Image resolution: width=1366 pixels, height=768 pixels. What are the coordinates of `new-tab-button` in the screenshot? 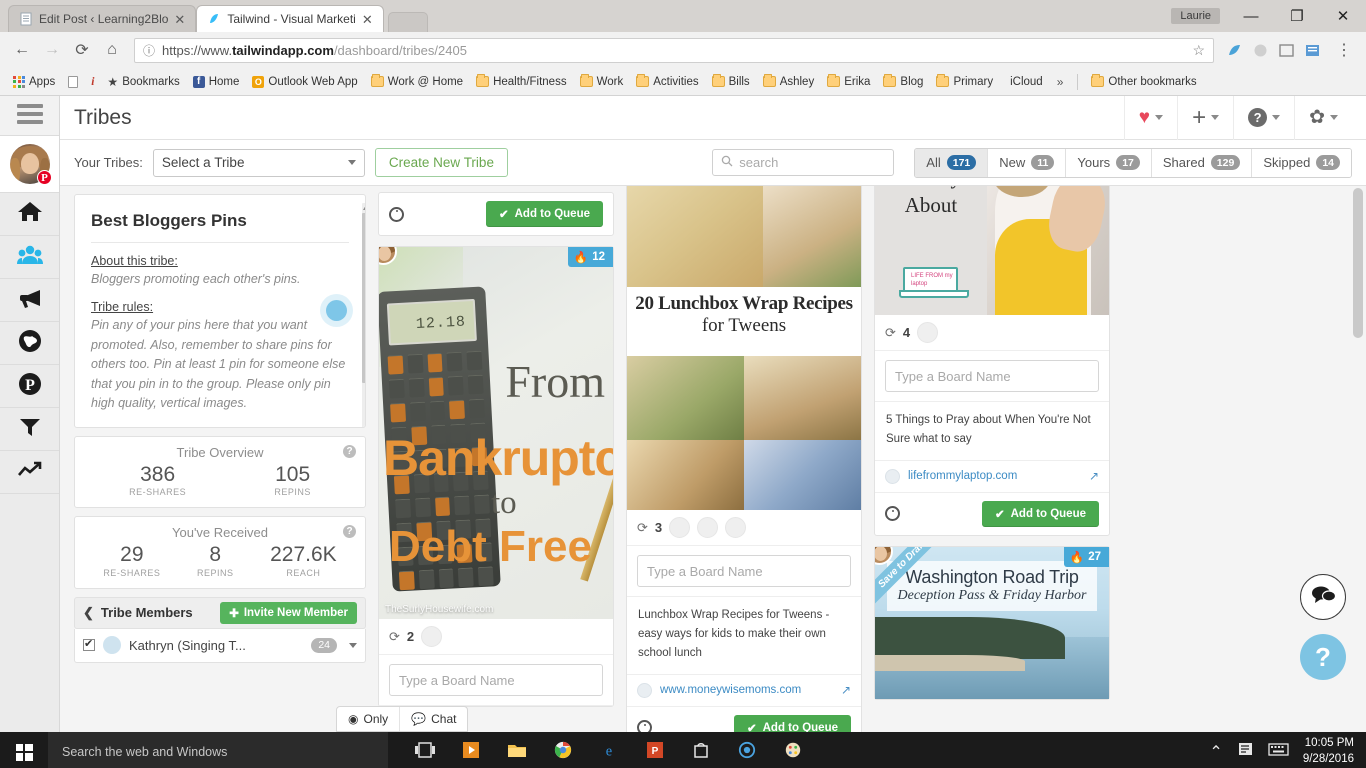 It's located at (407, 22).